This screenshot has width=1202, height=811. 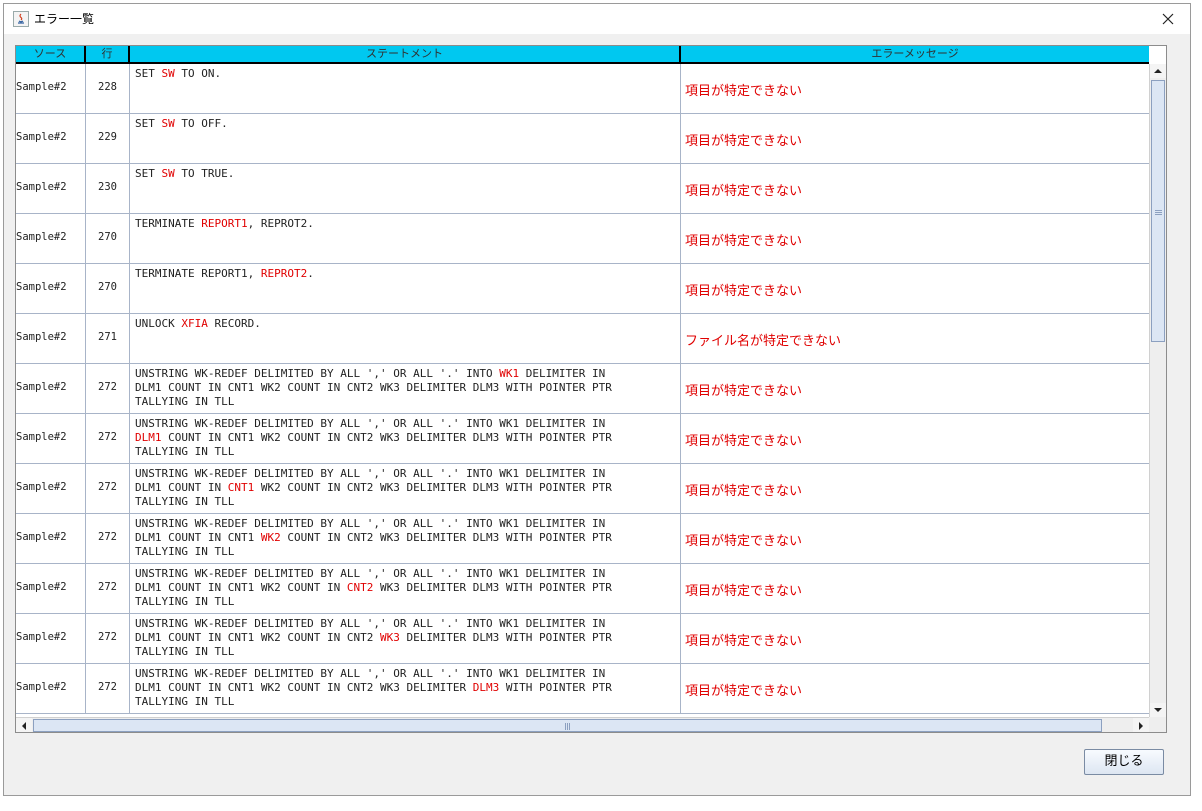 I want to click on table-row: Sample#2 230 SET SW TO TRUE. 項目が特定できない, so click(x=582, y=189).